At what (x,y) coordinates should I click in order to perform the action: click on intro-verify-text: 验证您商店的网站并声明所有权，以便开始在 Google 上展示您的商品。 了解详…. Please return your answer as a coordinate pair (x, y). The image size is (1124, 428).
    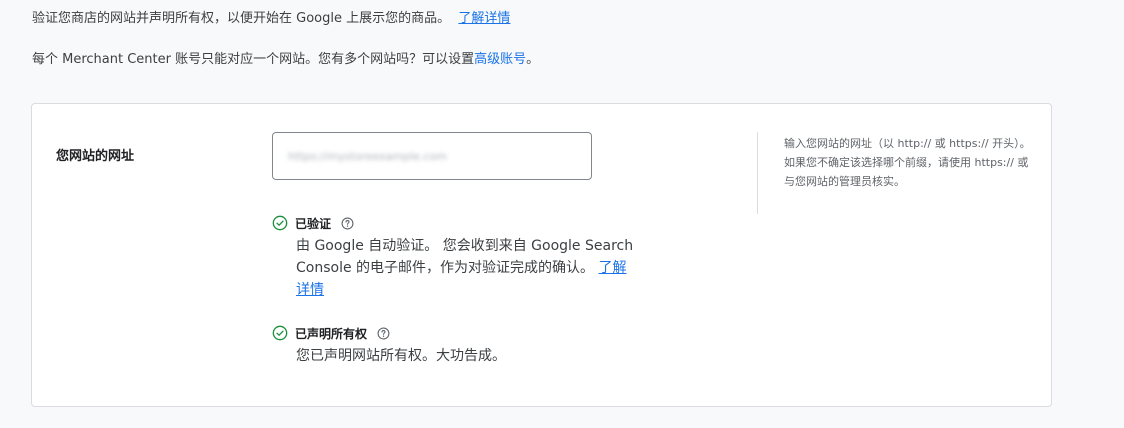
    Looking at the image, I should click on (271, 19).